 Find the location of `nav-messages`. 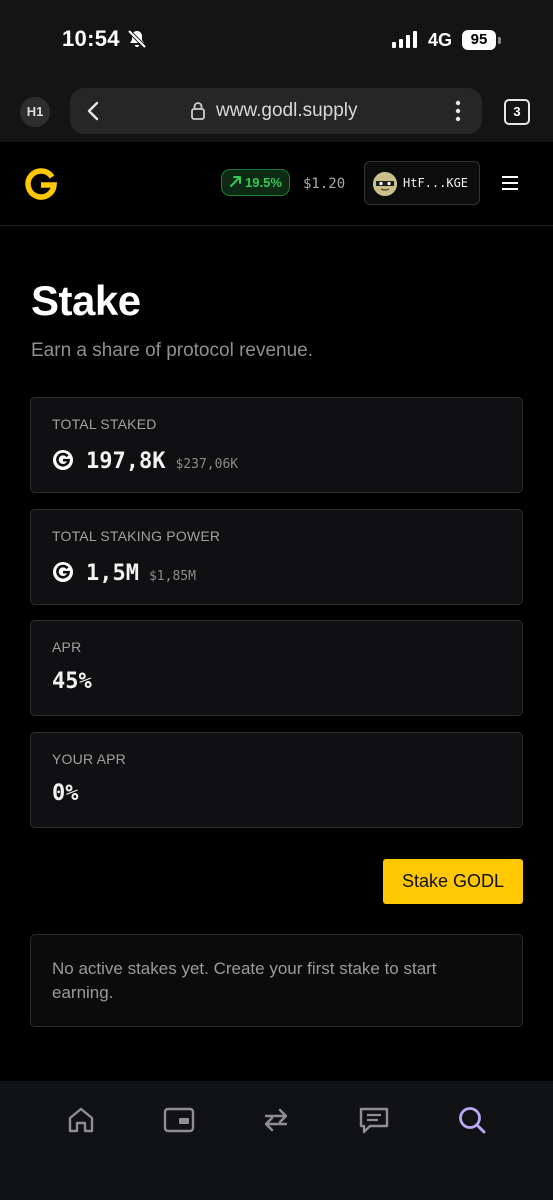

nav-messages is located at coordinates (374, 1120).